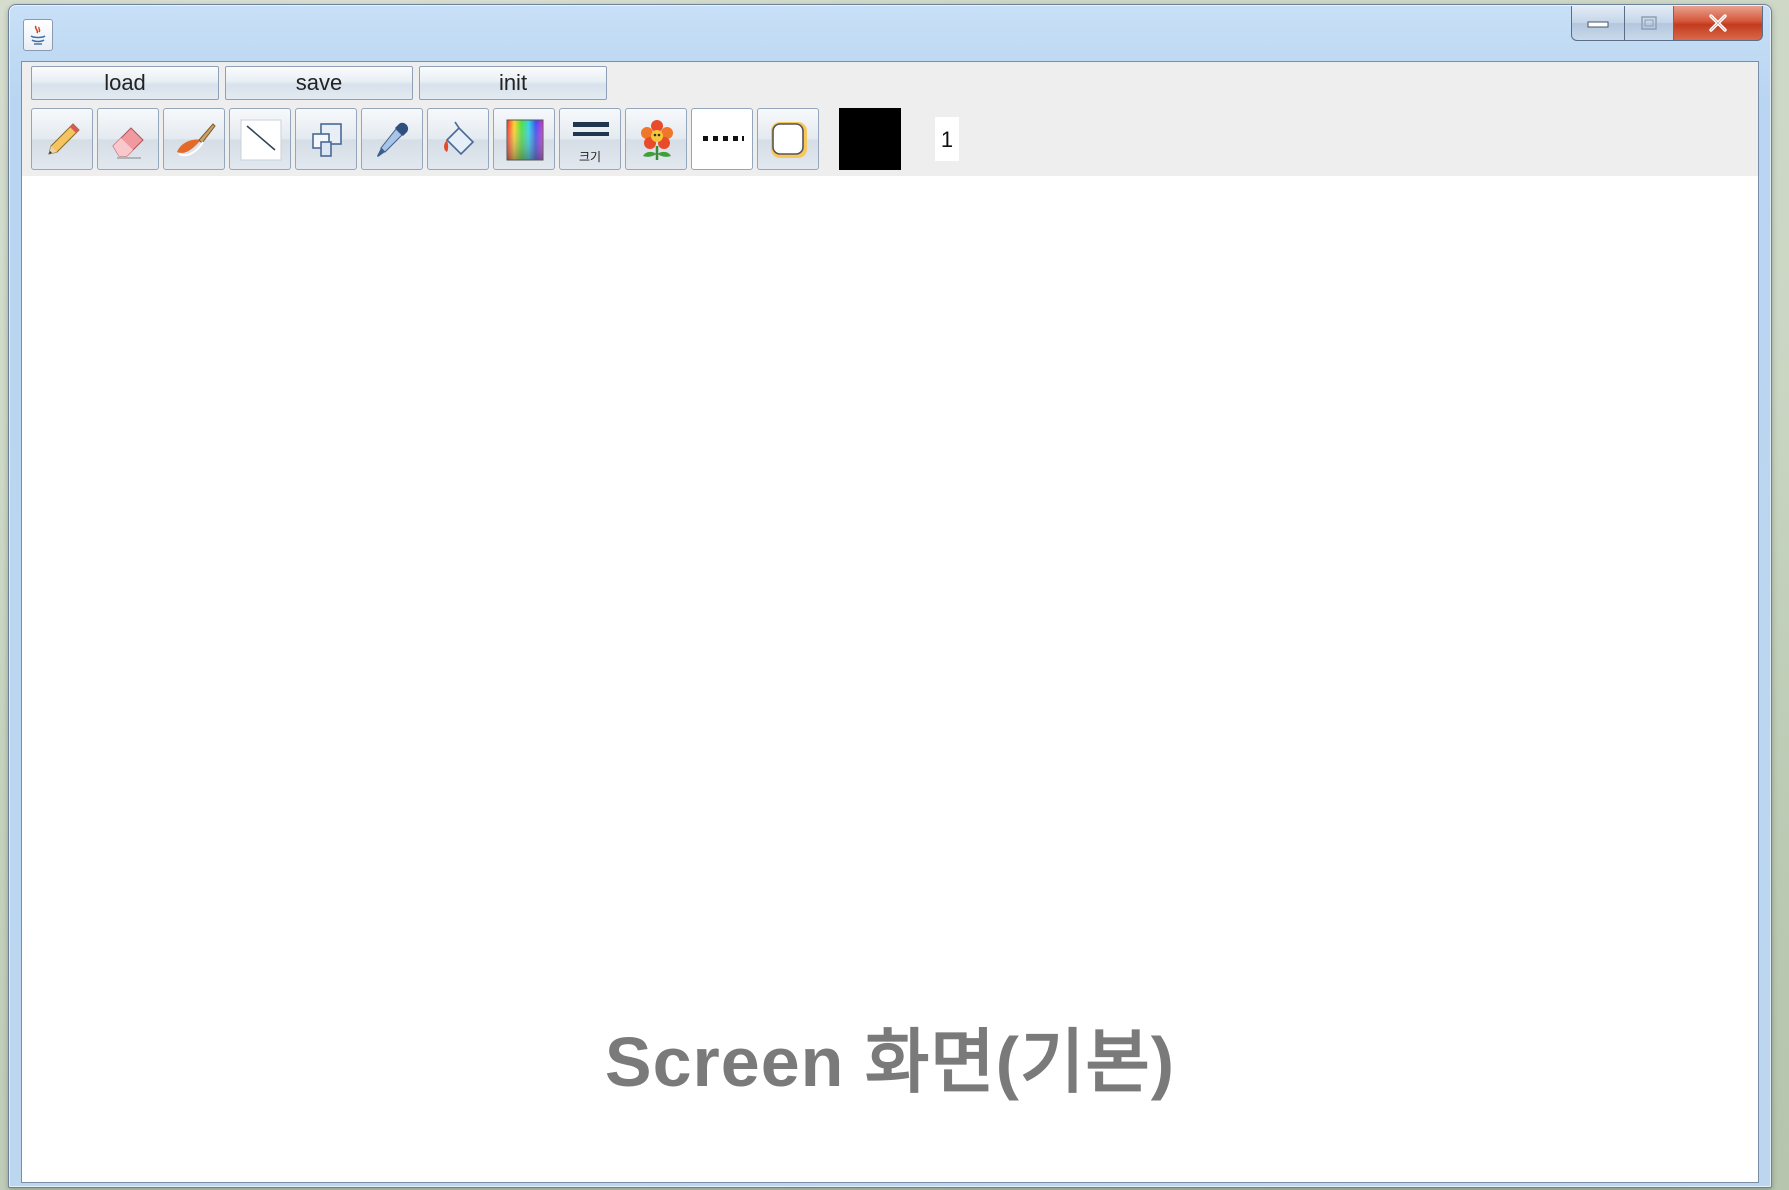  I want to click on brush-icon, so click(196, 140).